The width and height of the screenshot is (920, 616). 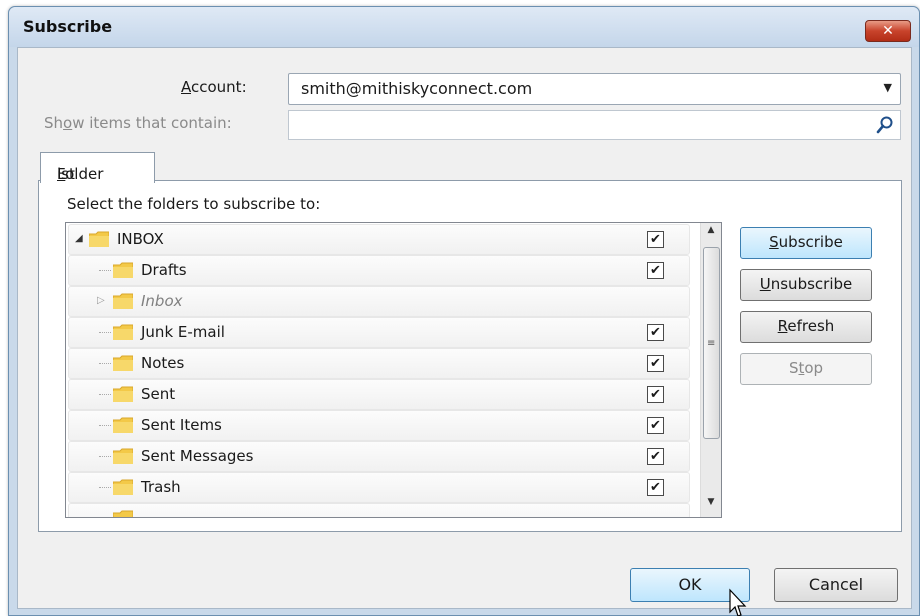 I want to click on tree-row-partial, so click(x=379, y=510).